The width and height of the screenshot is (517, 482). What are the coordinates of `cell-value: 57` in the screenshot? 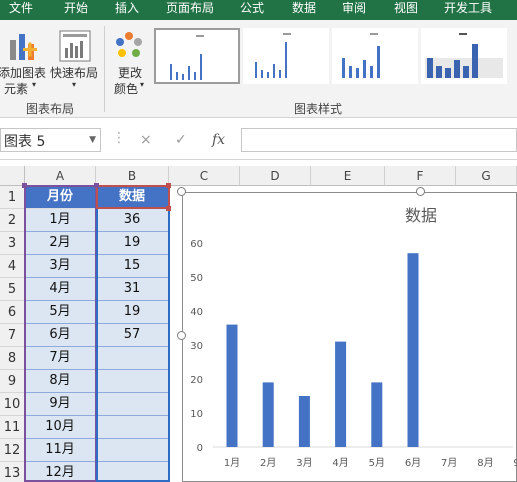 It's located at (132, 335).